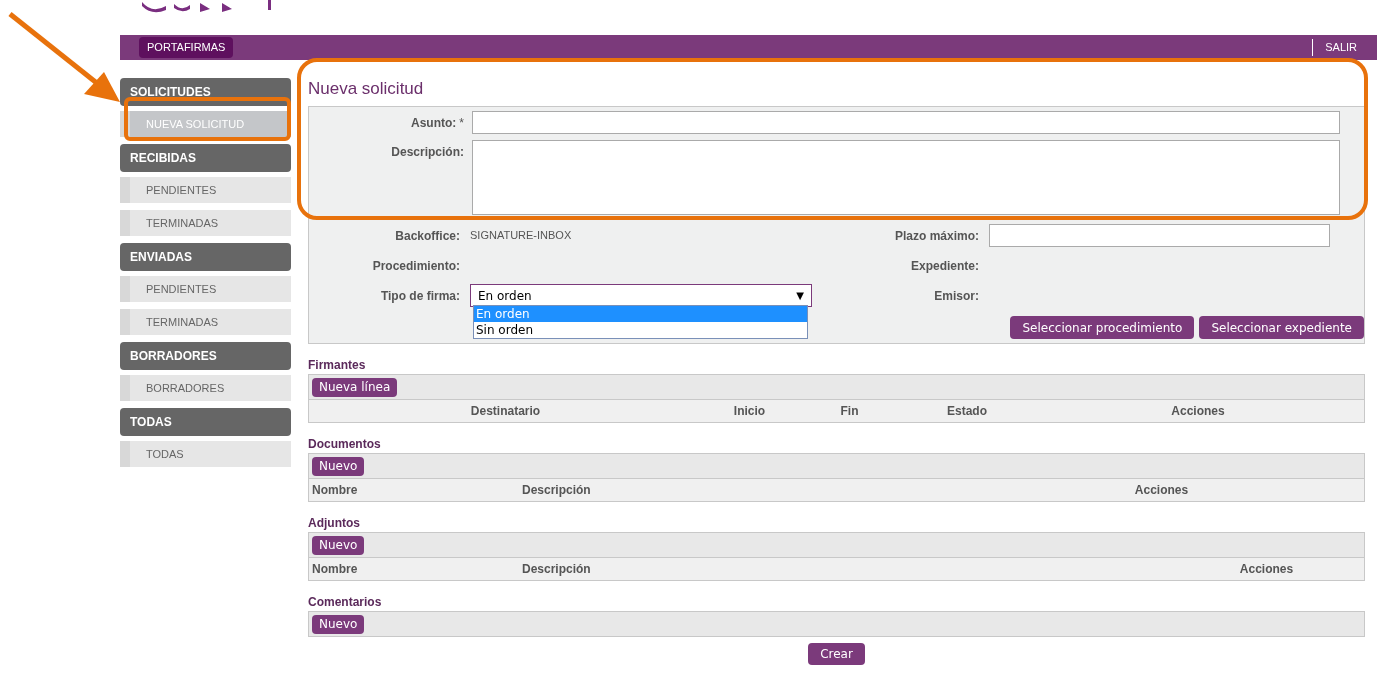  What do you see at coordinates (505, 411) in the screenshot?
I see `column-header: Destinatario` at bounding box center [505, 411].